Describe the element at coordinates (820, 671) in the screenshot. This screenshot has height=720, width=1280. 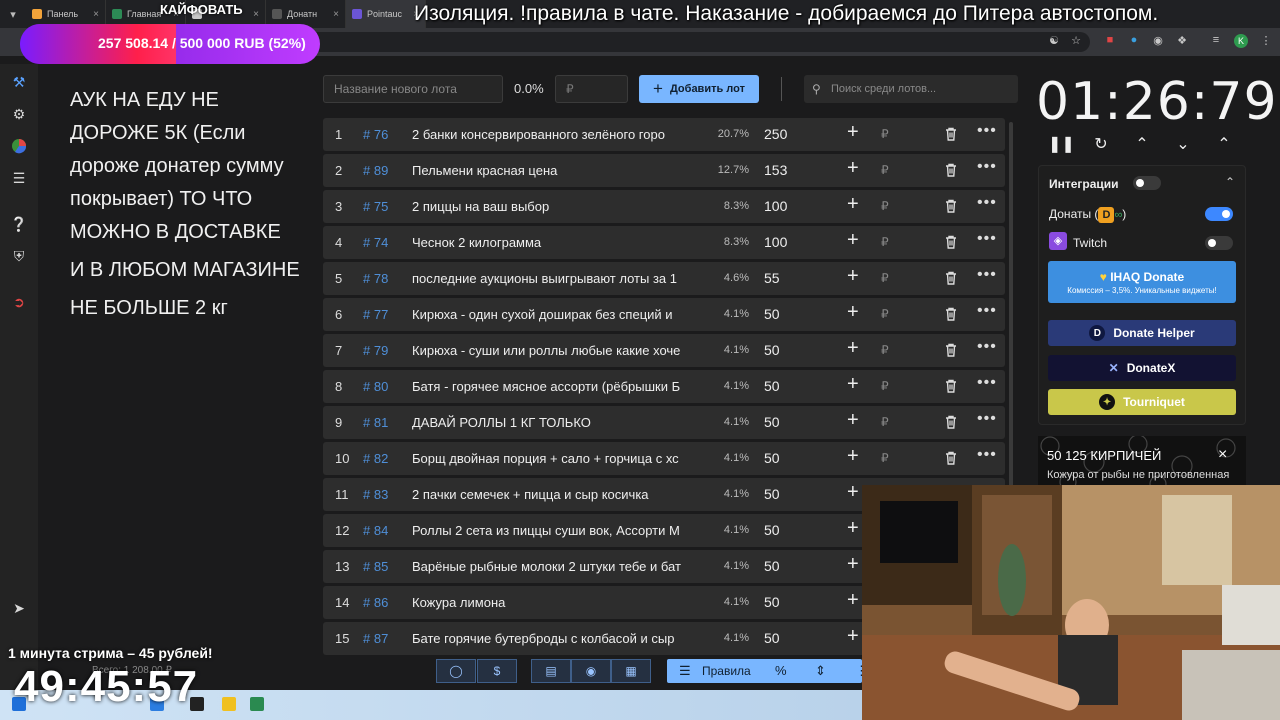
I see `split-icon: ⇕` at that location.